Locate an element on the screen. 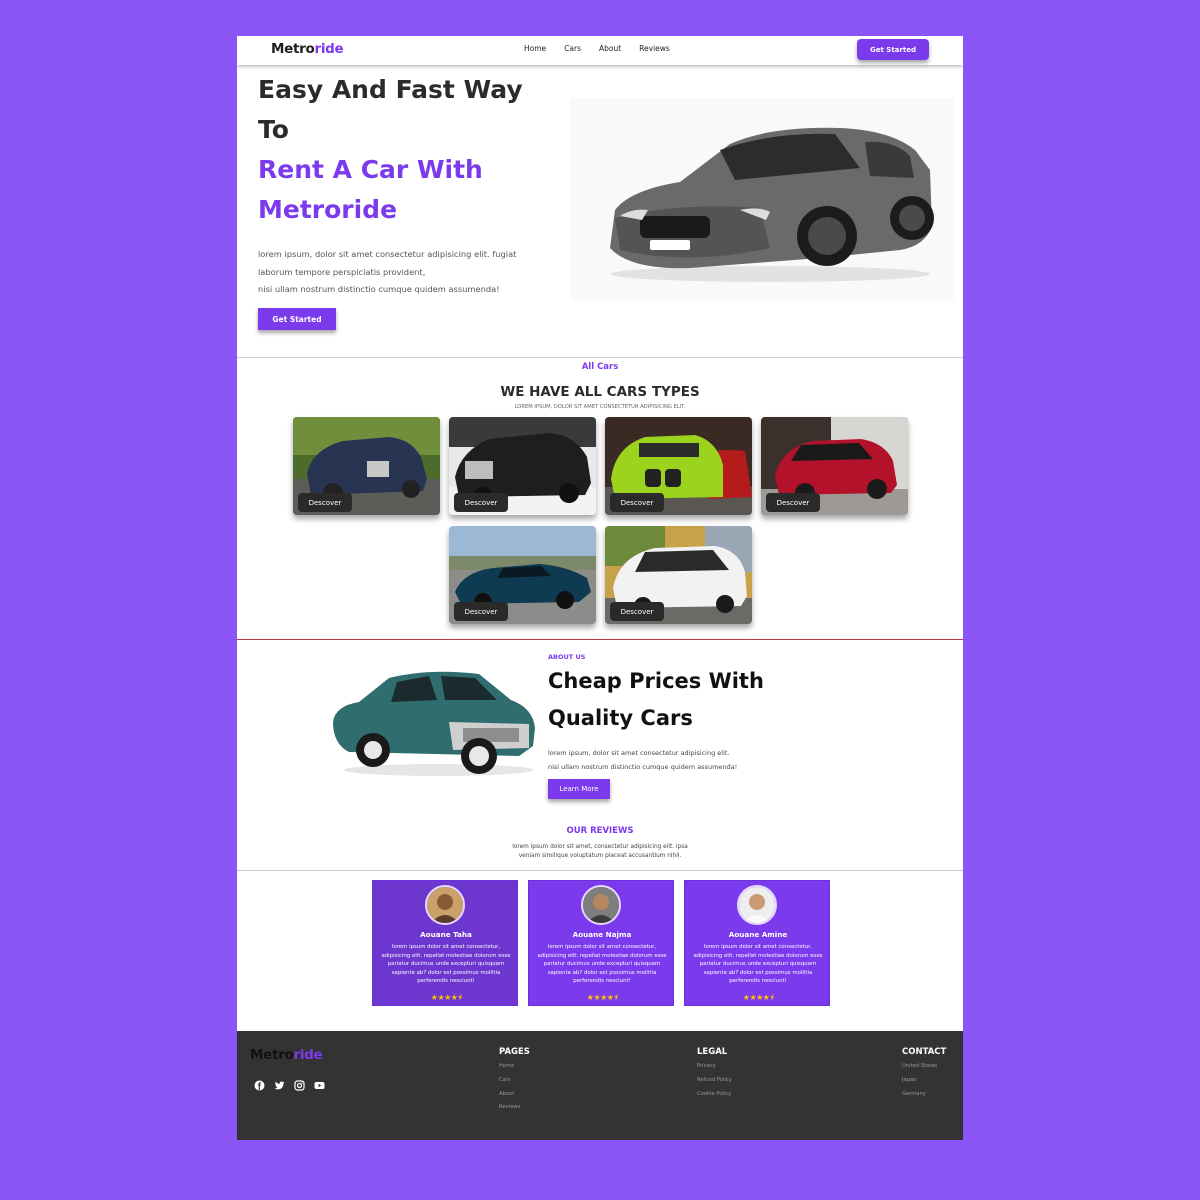 This screenshot has width=1200, height=1200. footer-contact-japan: Japan is located at coordinates (924, 1084).